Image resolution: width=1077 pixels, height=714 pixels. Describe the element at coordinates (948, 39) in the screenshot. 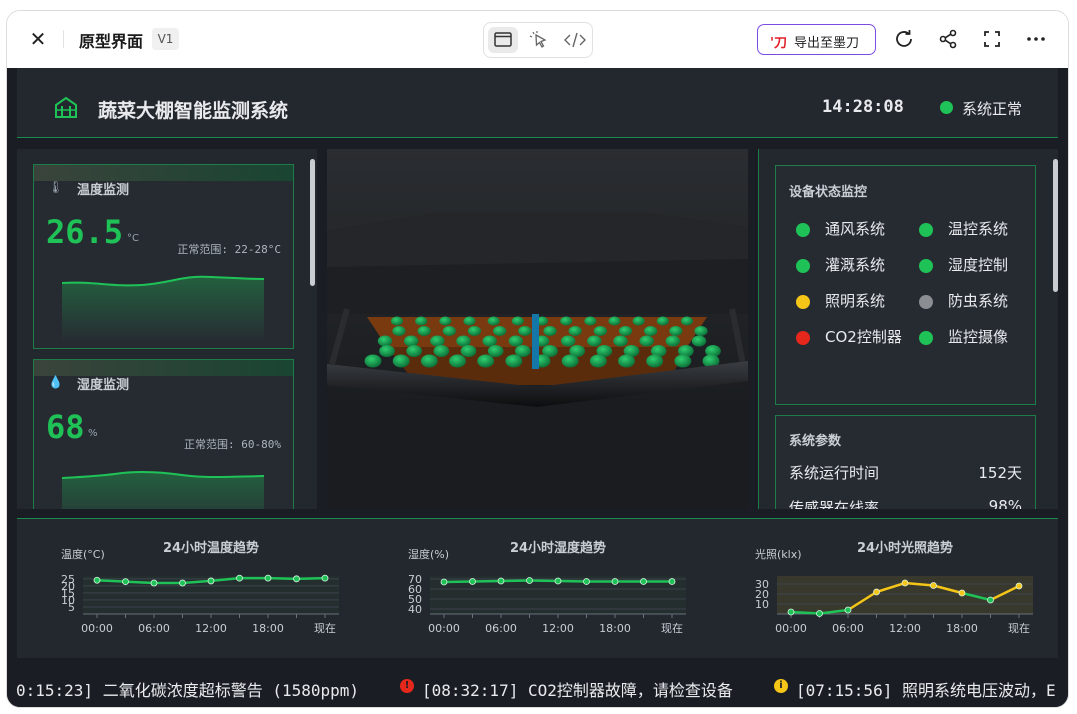

I see `share-icon` at that location.